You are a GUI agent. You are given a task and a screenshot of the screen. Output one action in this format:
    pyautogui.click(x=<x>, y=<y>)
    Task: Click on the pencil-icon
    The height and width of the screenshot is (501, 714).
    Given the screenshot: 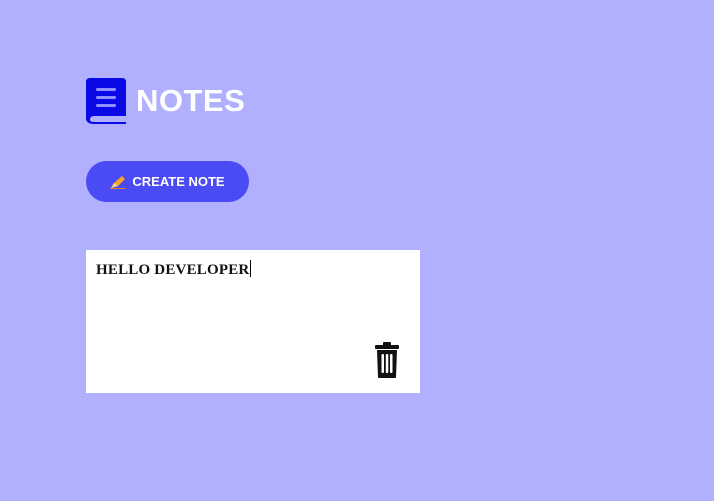 What is the action you would take?
    pyautogui.click(x=118, y=182)
    